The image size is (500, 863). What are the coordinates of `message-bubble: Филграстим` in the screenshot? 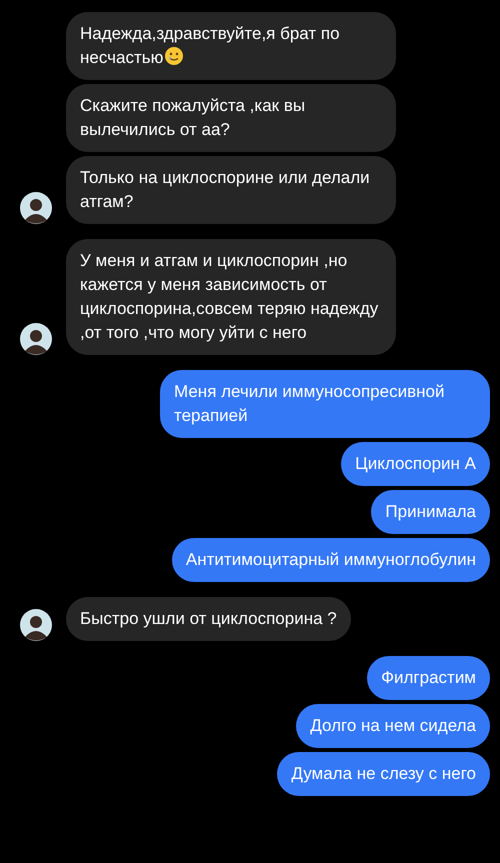 It's located at (428, 678).